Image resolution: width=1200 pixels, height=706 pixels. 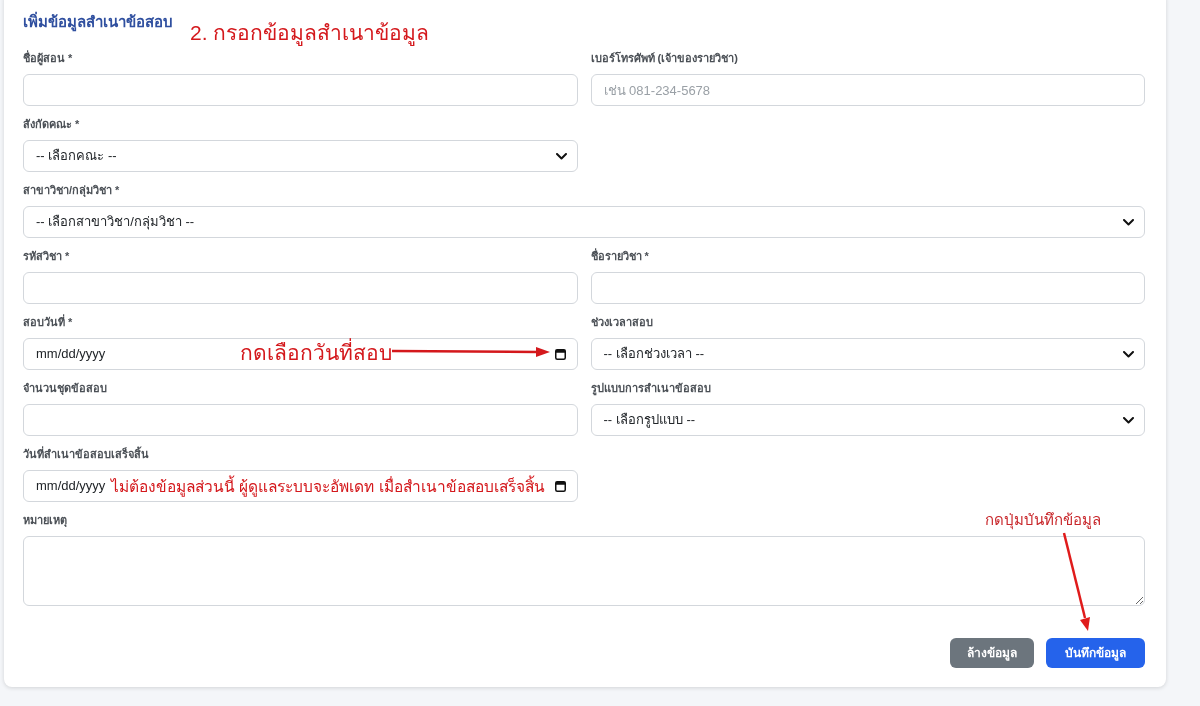 I want to click on form-title: เพิ่มข้อมูลสำเนาข้อสอบ, so click(x=98, y=22).